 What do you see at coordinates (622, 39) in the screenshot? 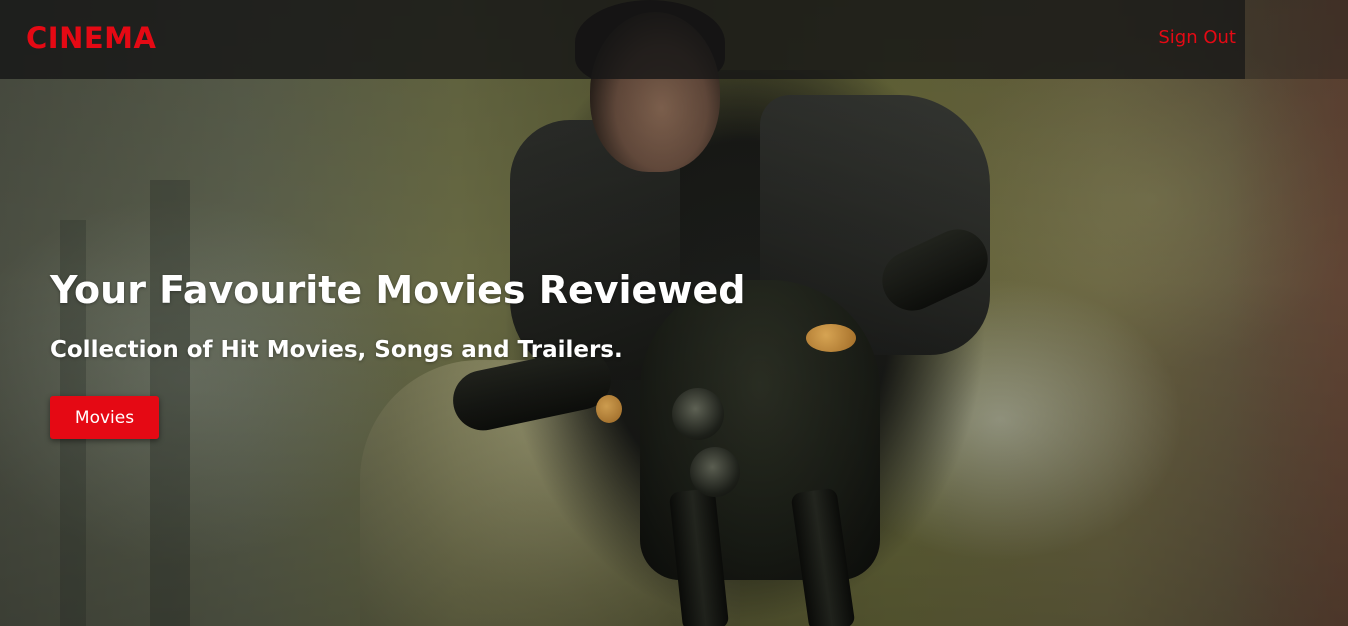
I see `navbar: CINEMA` at bounding box center [622, 39].